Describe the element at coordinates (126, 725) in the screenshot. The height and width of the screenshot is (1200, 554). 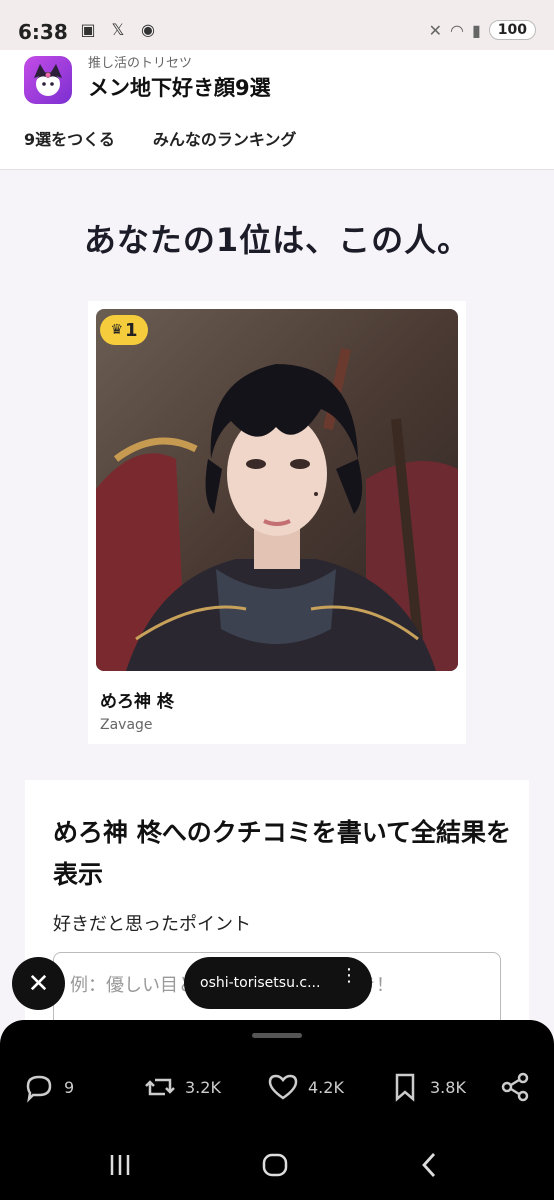
I see `person-group: Zavage` at that location.